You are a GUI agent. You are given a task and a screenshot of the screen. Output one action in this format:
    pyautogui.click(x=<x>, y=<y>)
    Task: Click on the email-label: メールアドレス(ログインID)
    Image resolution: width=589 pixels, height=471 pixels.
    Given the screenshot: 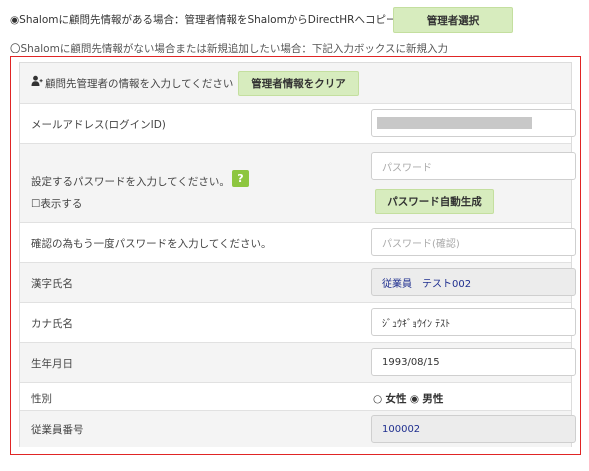 What is the action you would take?
    pyautogui.click(x=98, y=125)
    